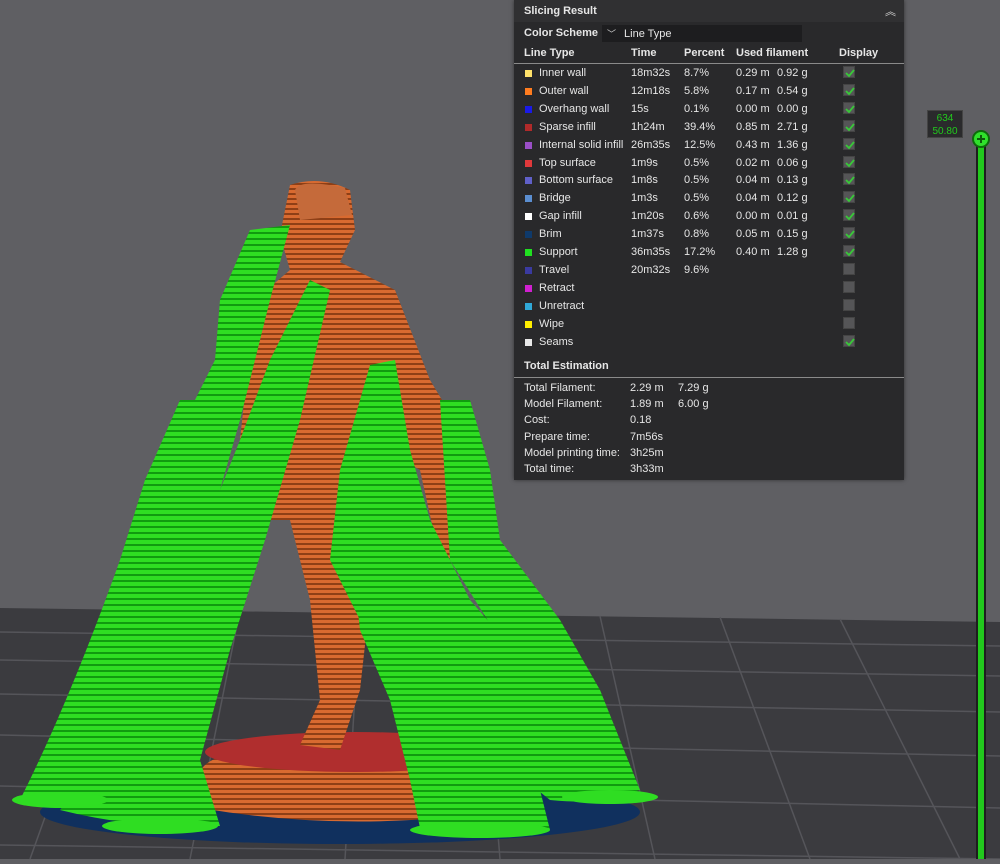  What do you see at coordinates (647, 436) in the screenshot?
I see `total-value: 7m56s` at bounding box center [647, 436].